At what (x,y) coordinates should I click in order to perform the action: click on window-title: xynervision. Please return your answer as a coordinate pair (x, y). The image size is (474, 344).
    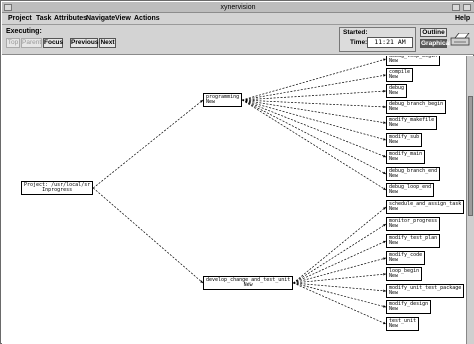
    Looking at the image, I should click on (238, 7).